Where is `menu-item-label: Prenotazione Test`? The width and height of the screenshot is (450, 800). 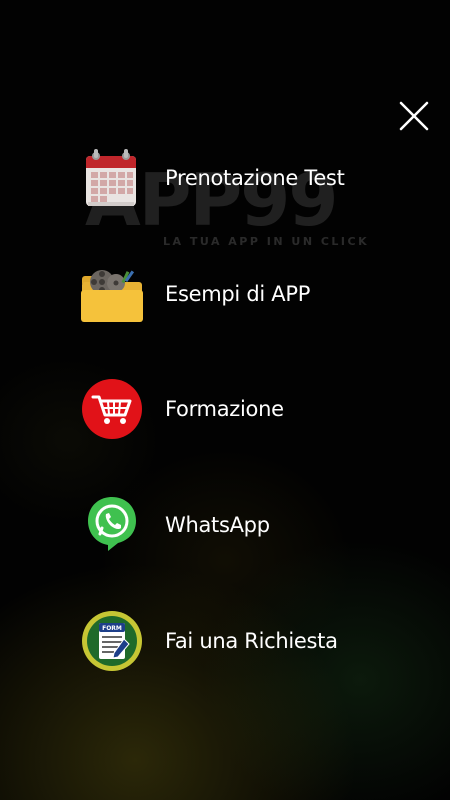
menu-item-label: Prenotazione Test is located at coordinates (255, 178).